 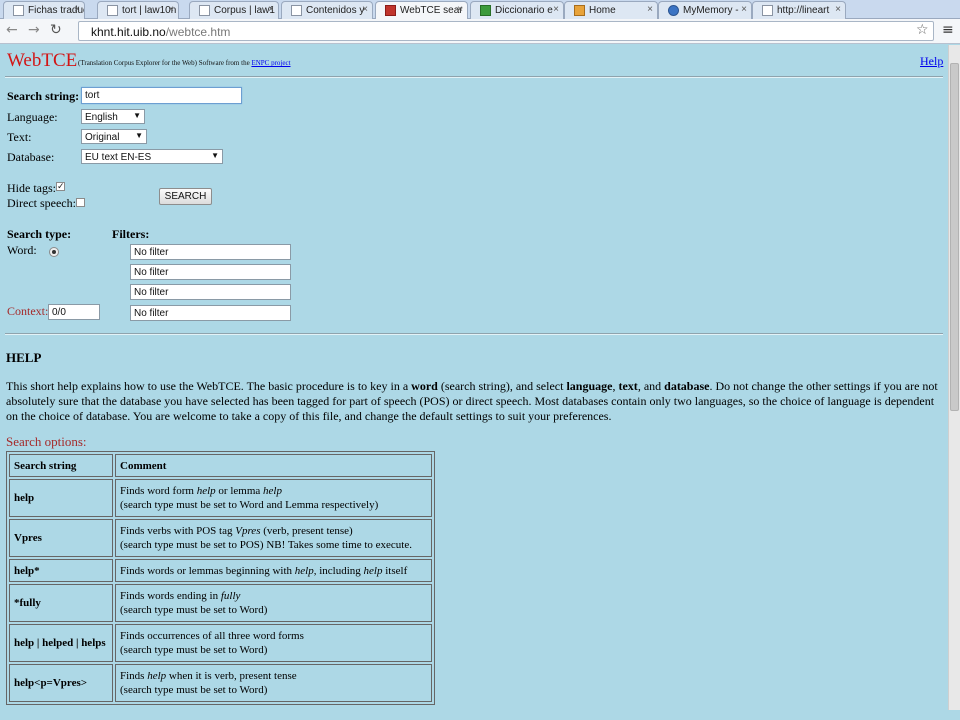 I want to click on browser-tab-5: WebTCE sear ×, so click(x=421, y=10).